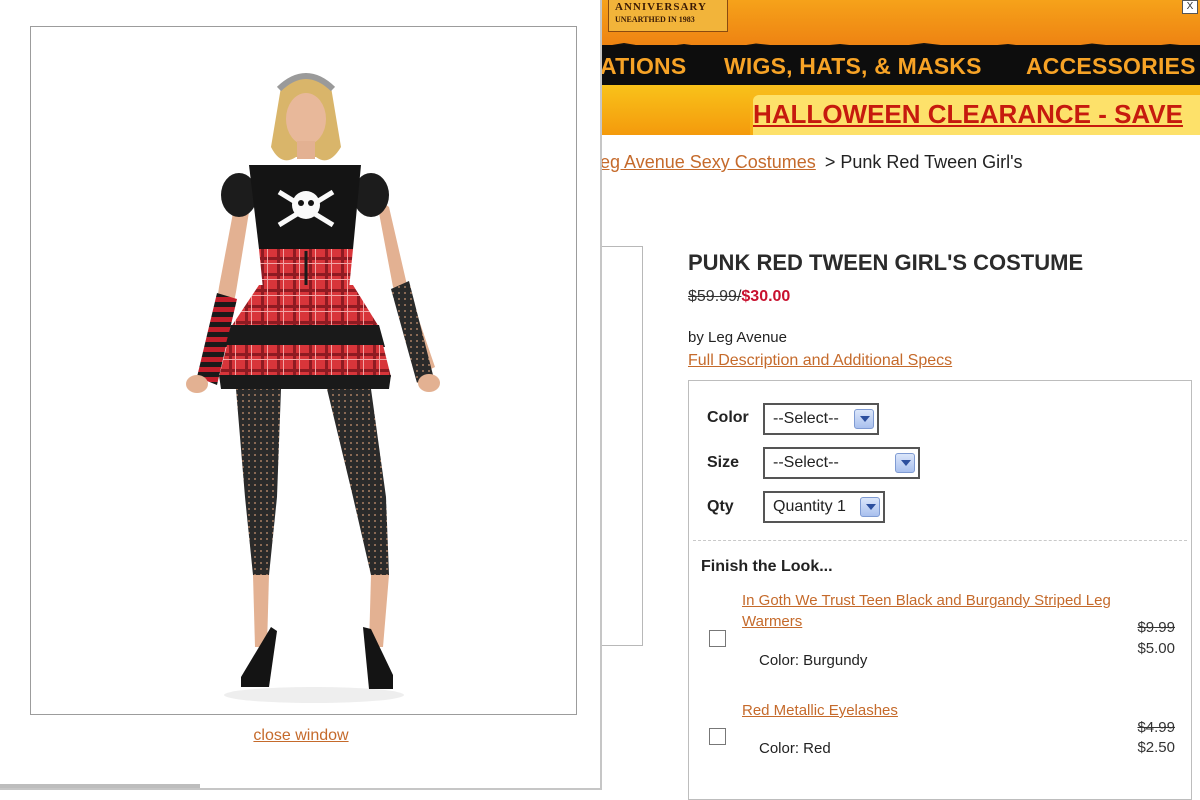  I want to click on sale-price: $30.00, so click(766, 296).